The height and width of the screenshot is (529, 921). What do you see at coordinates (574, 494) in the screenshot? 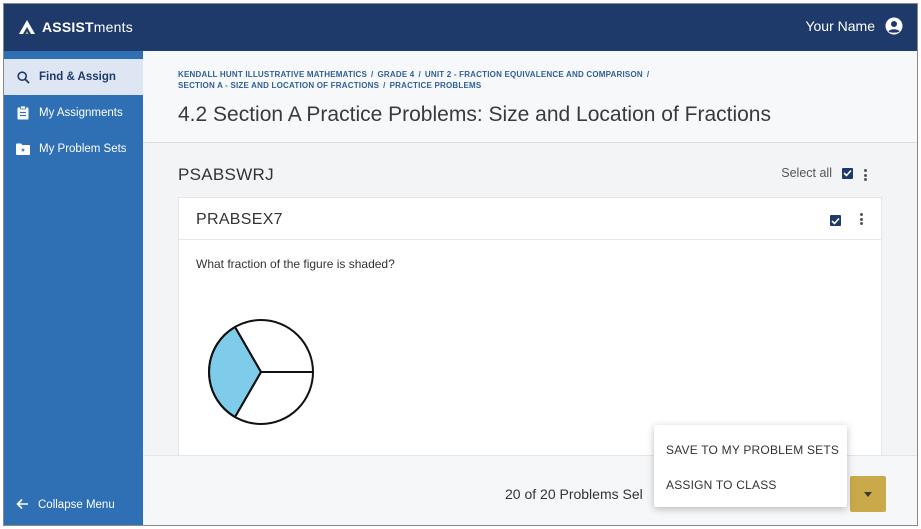
I see `problems-selected-count: 20 of 20 Problems Sel` at bounding box center [574, 494].